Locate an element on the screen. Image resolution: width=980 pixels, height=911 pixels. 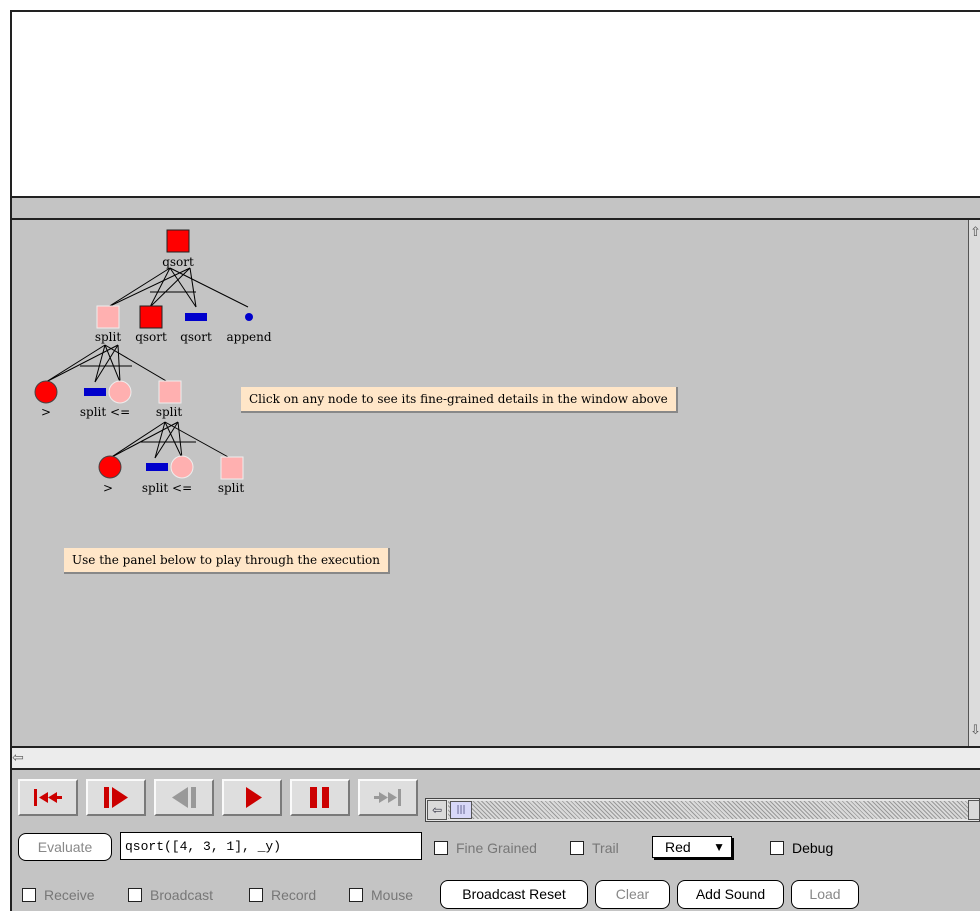
receive-checkbox: Receive is located at coordinates (58, 895).